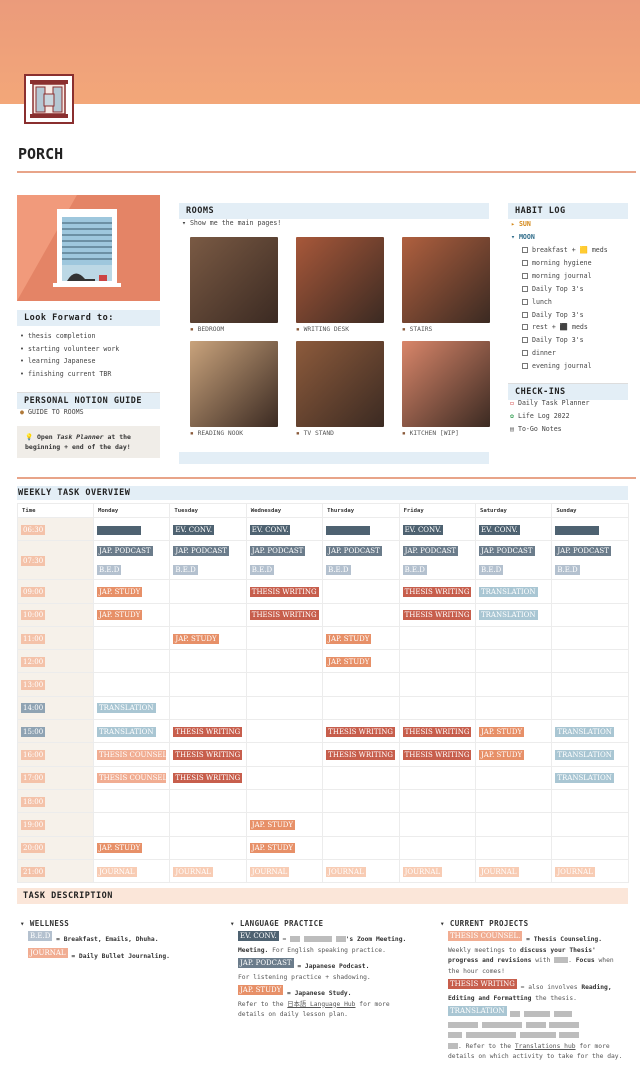 This screenshot has height=1075, width=640. What do you see at coordinates (565, 276) in the screenshot?
I see `habit-checkbox-item: morning journal` at bounding box center [565, 276].